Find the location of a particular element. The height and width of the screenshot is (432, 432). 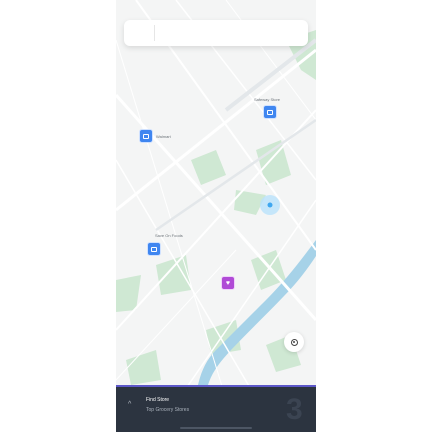

panel-subtitle: Top Grocery Stores is located at coordinates (168, 410).